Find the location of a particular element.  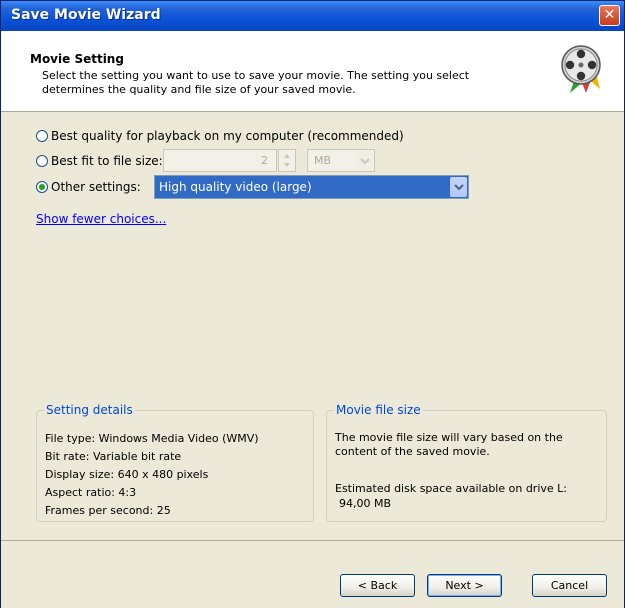

other-settings-value: High quality video (large) is located at coordinates (235, 187).